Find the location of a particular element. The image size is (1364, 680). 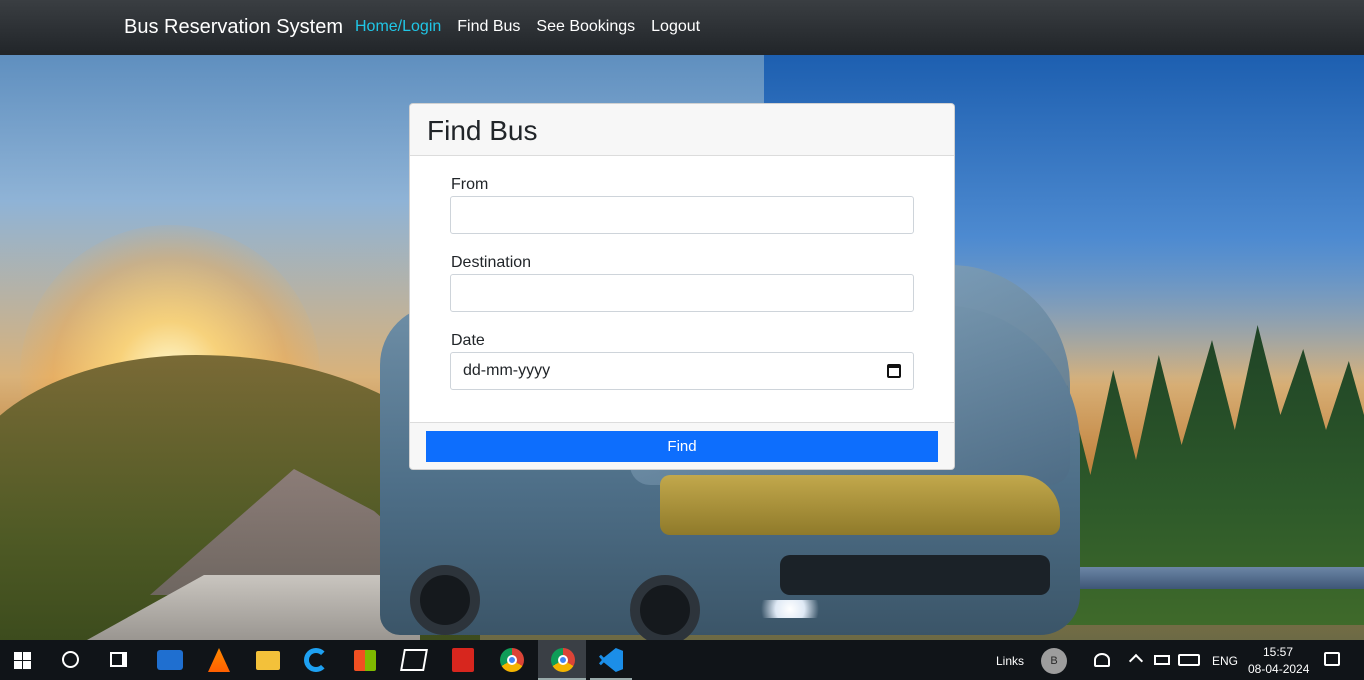

find-button: Find is located at coordinates (682, 446).